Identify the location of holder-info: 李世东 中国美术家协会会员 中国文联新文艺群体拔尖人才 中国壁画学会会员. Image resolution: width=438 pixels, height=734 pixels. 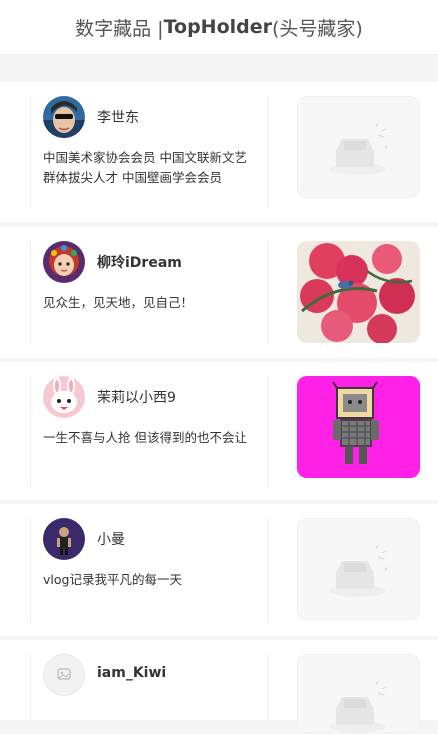
(149, 152).